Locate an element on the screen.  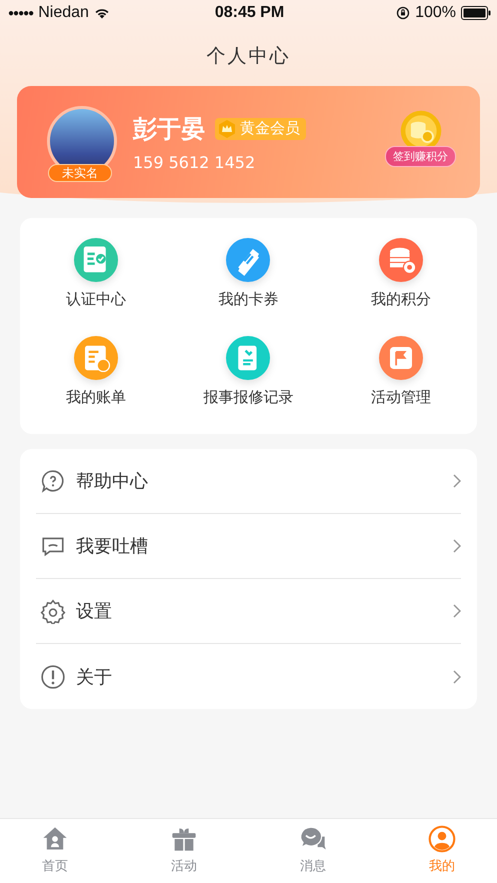
flag-icon is located at coordinates (400, 358).